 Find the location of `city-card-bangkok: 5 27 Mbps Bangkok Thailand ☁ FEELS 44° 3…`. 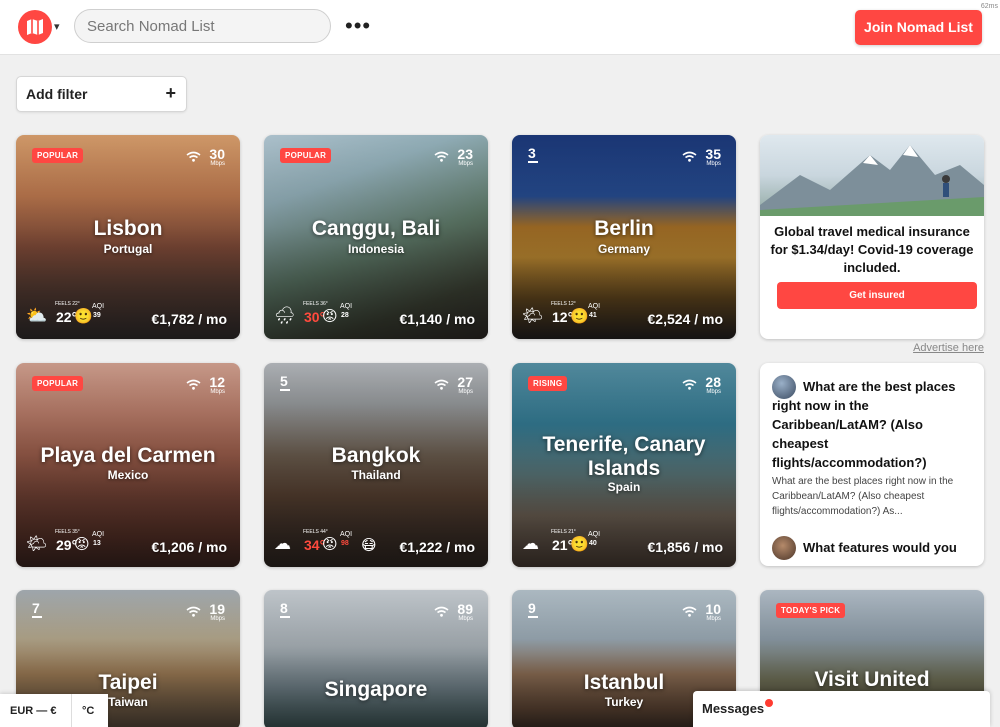

city-card-bangkok: 5 27 Mbps Bangkok Thailand ☁ FEELS 44° 3… is located at coordinates (376, 465).